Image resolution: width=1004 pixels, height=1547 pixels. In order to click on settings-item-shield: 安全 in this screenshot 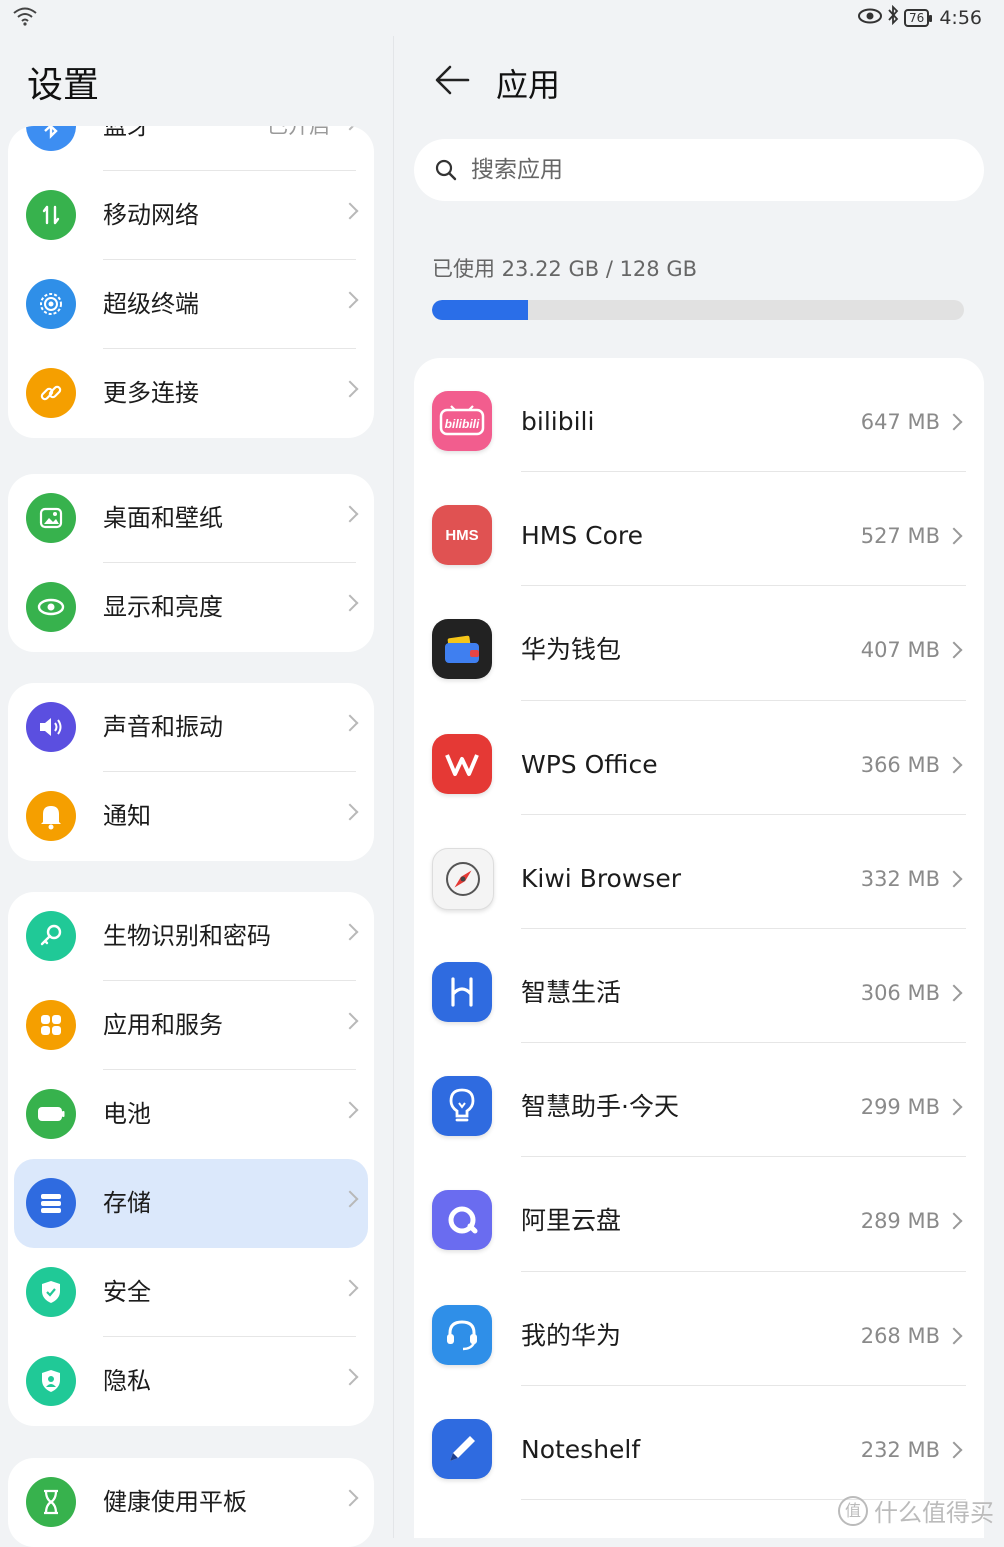, I will do `click(191, 1292)`.